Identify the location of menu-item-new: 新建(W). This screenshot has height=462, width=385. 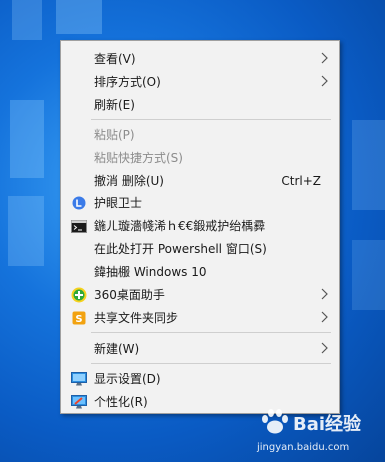
(200, 348).